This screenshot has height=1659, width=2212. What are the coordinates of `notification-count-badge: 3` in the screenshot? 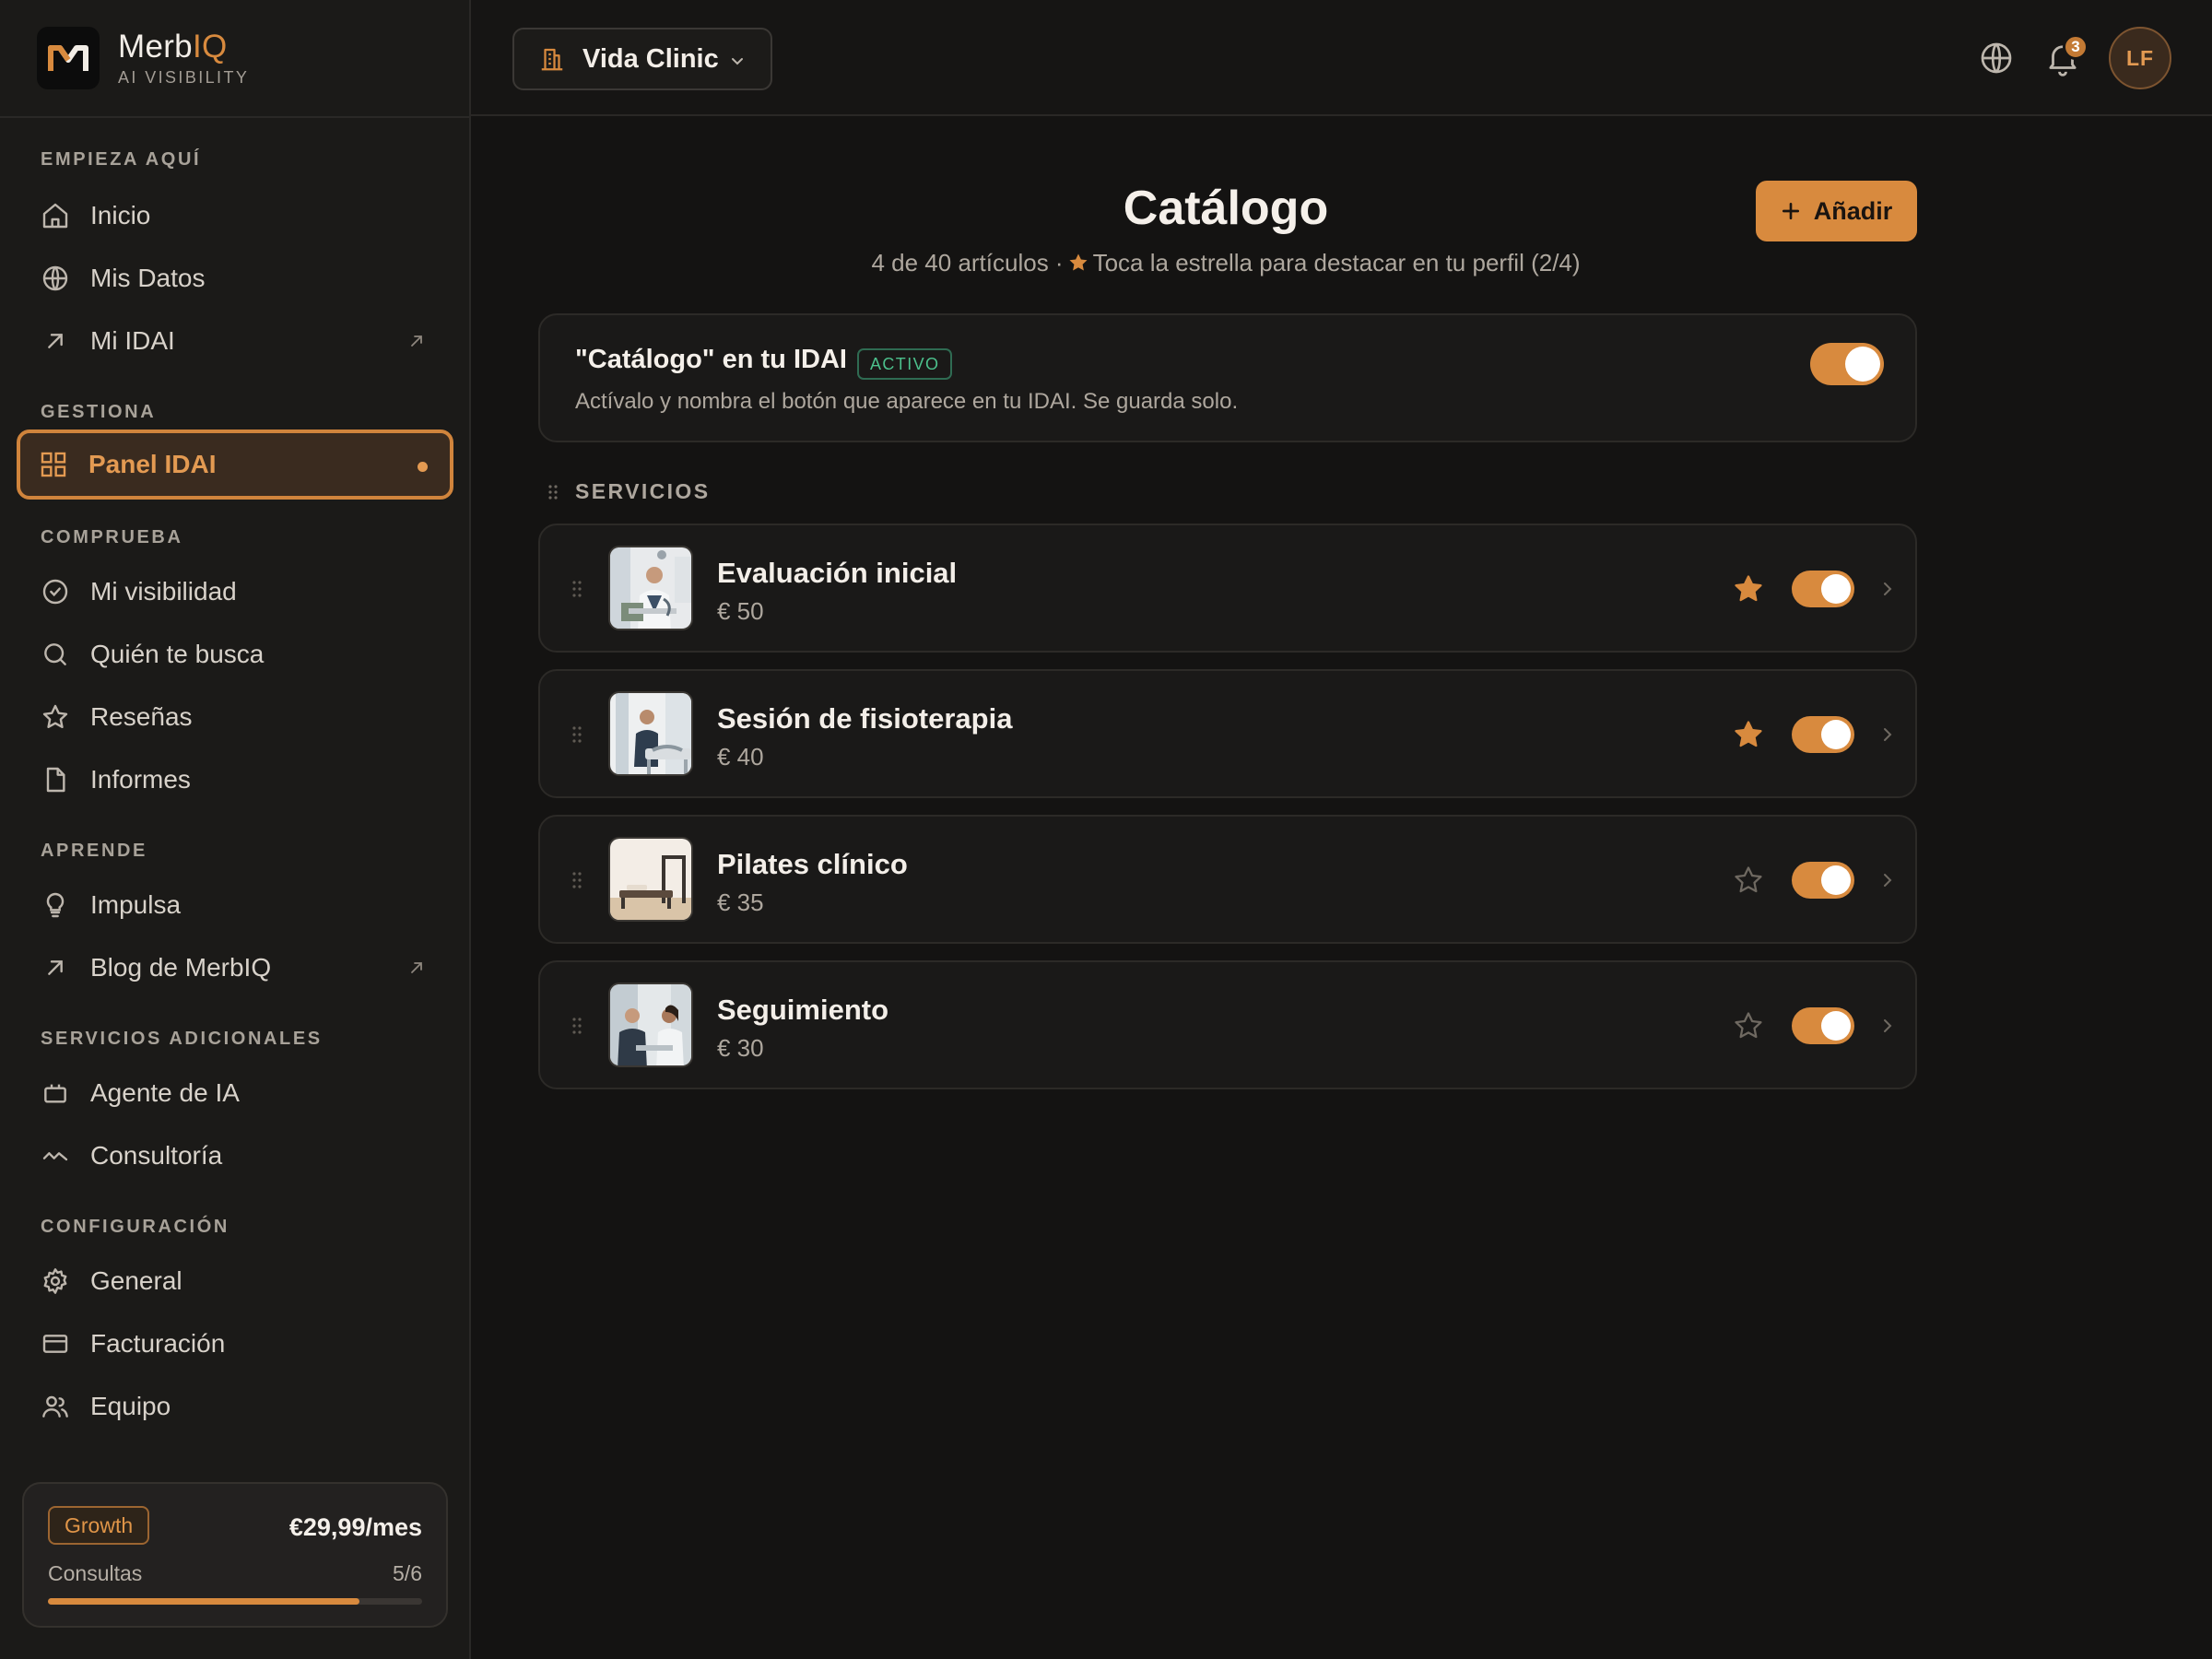 It's located at (2075, 47).